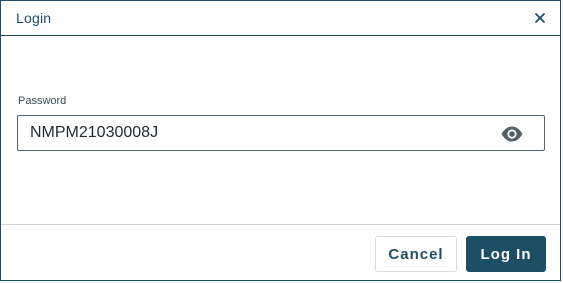 Image resolution: width=563 pixels, height=283 pixels. What do you see at coordinates (253, 133) in the screenshot?
I see `password-input` at bounding box center [253, 133].